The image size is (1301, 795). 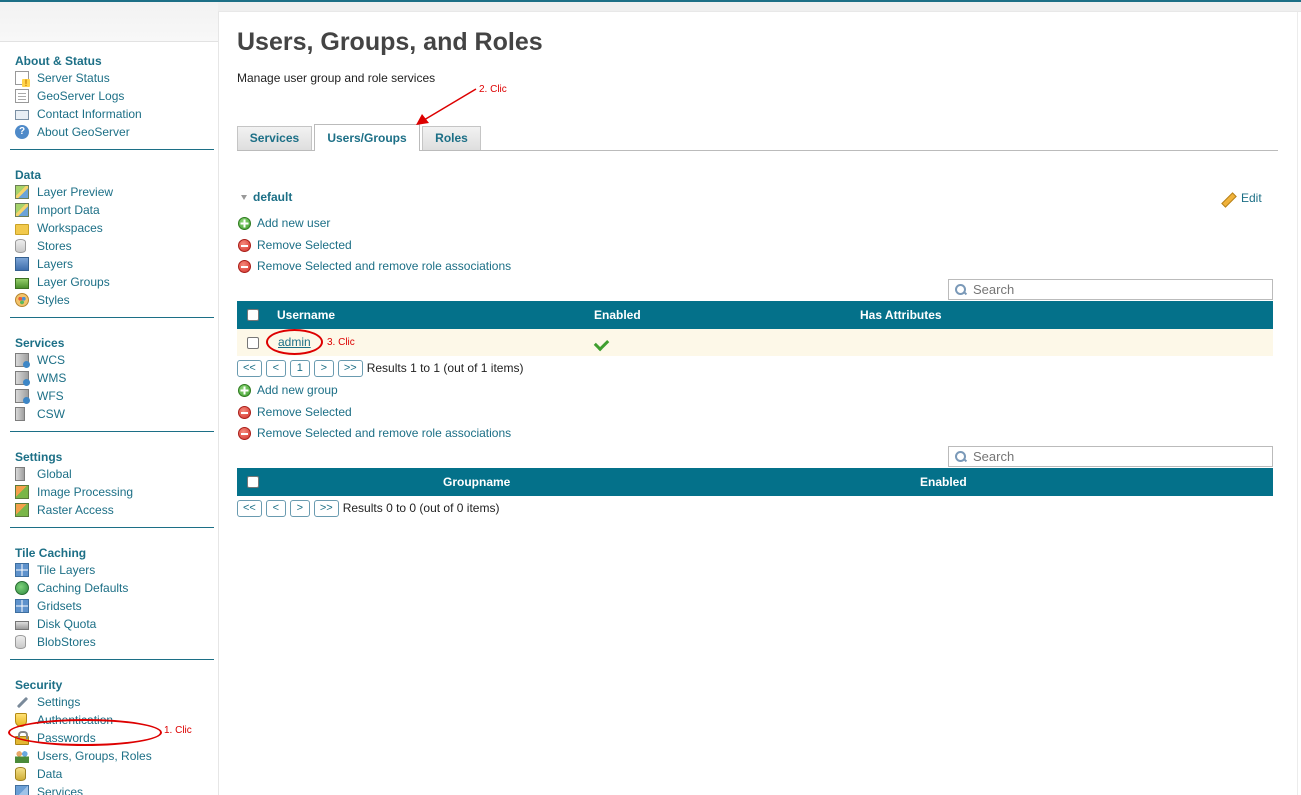 I want to click on sidebar-item-gridsets: Gridsets, so click(x=112, y=606).